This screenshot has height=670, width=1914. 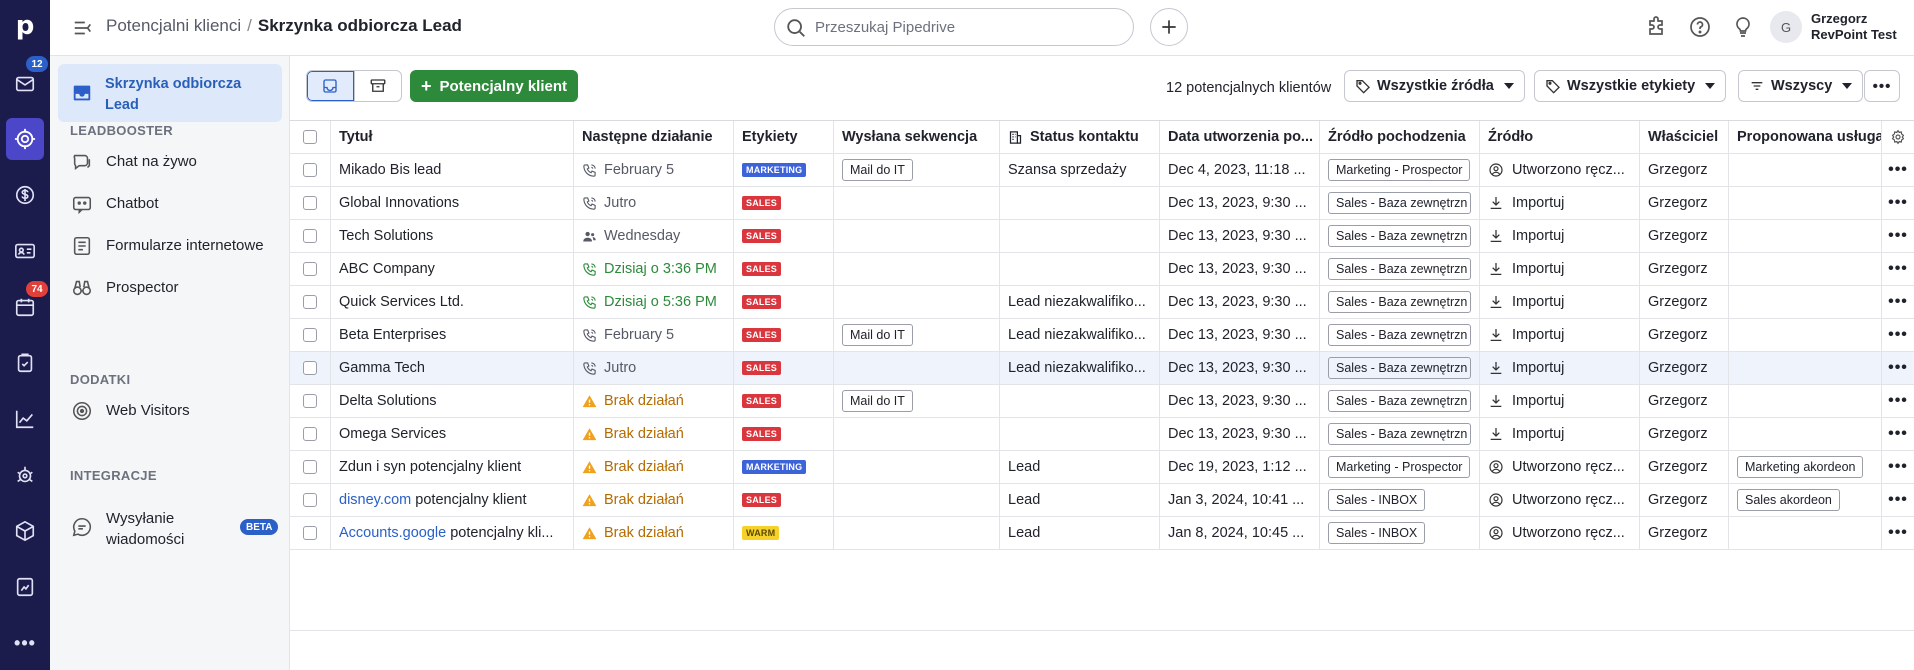 I want to click on pipedrive-logo: p, so click(x=25, y=26).